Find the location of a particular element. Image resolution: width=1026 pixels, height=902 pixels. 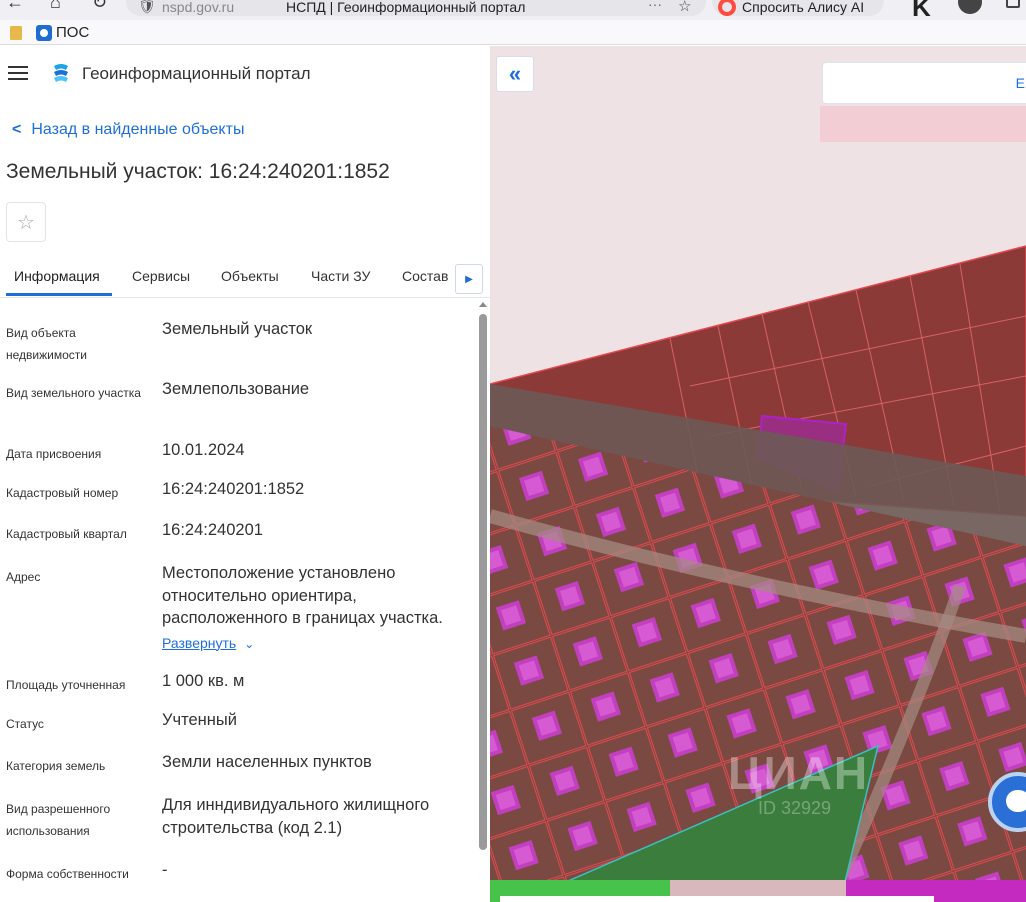

expand-link: Развернуть ⌄ is located at coordinates (208, 644).